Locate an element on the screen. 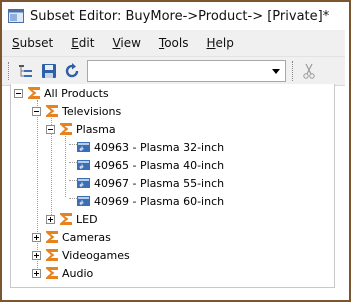  refresh-icon is located at coordinates (72, 71).